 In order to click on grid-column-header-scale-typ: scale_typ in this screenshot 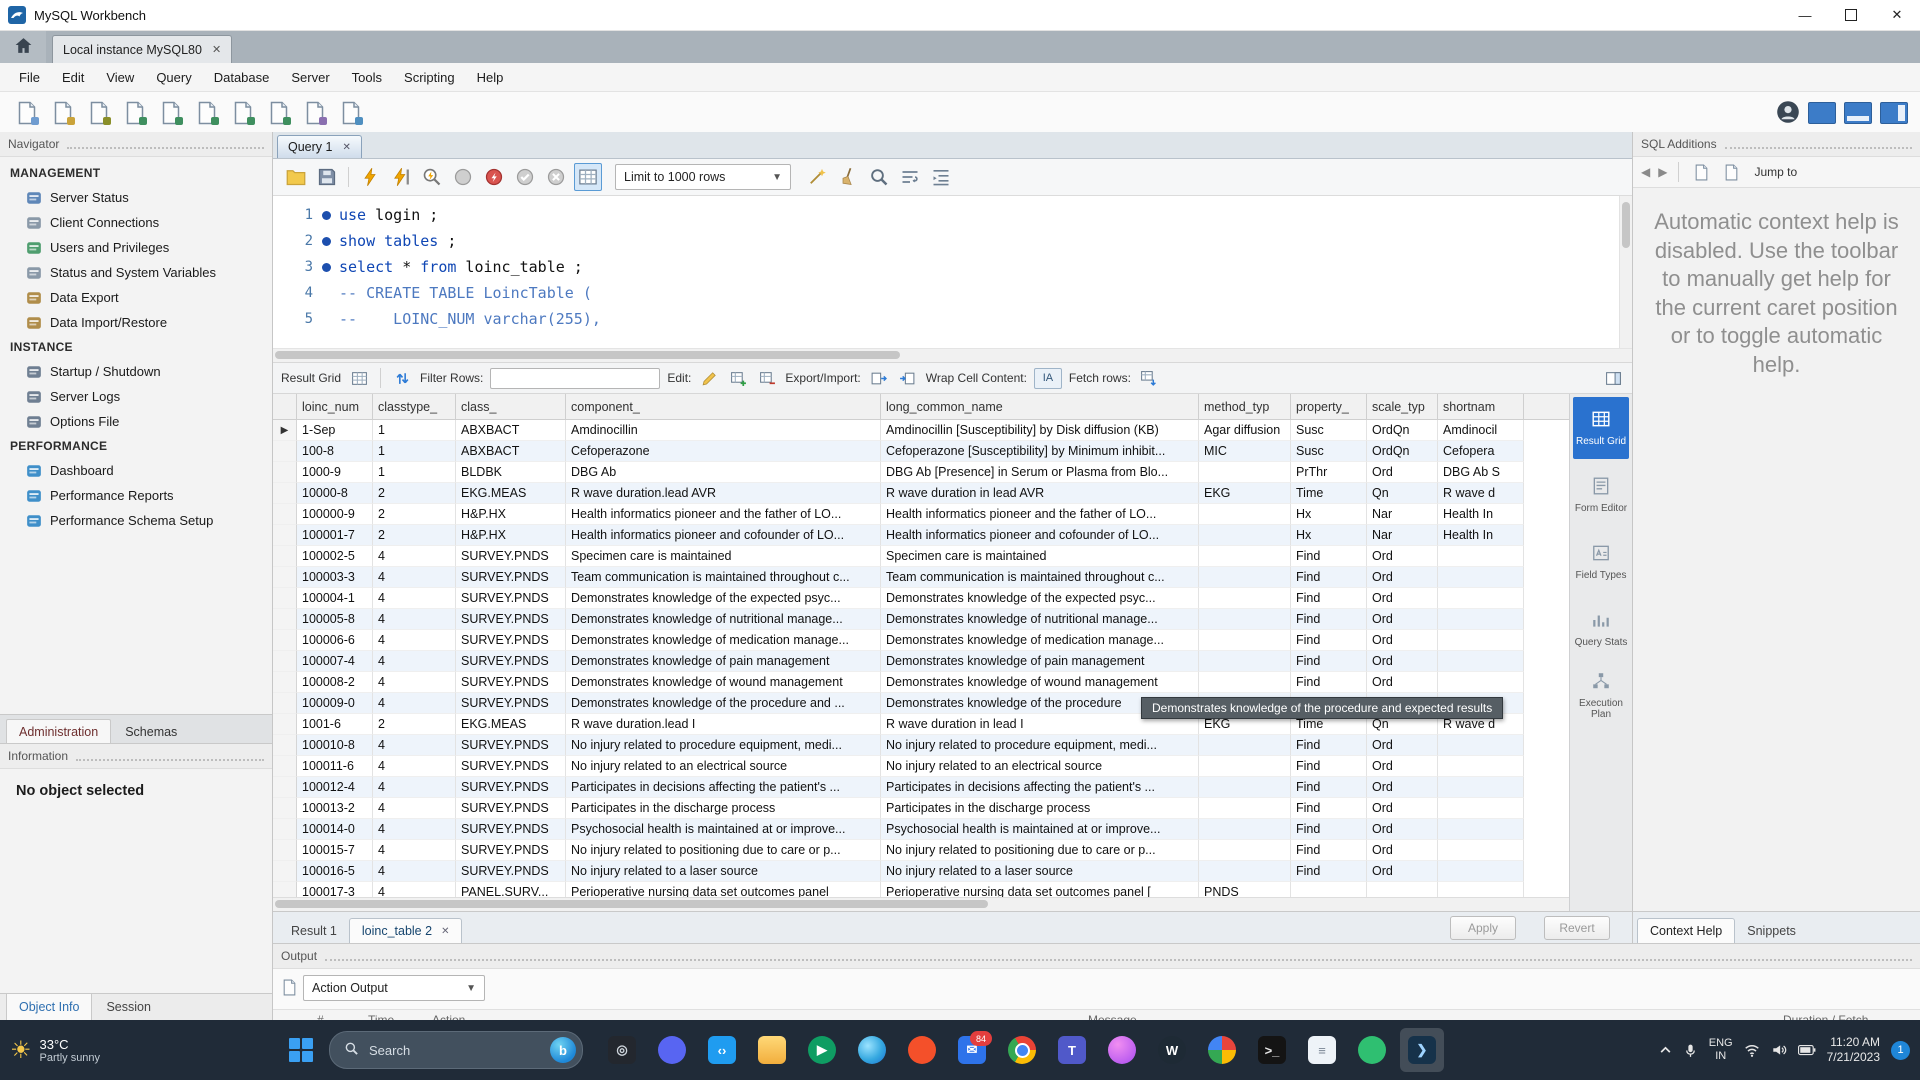, I will do `click(1402, 406)`.